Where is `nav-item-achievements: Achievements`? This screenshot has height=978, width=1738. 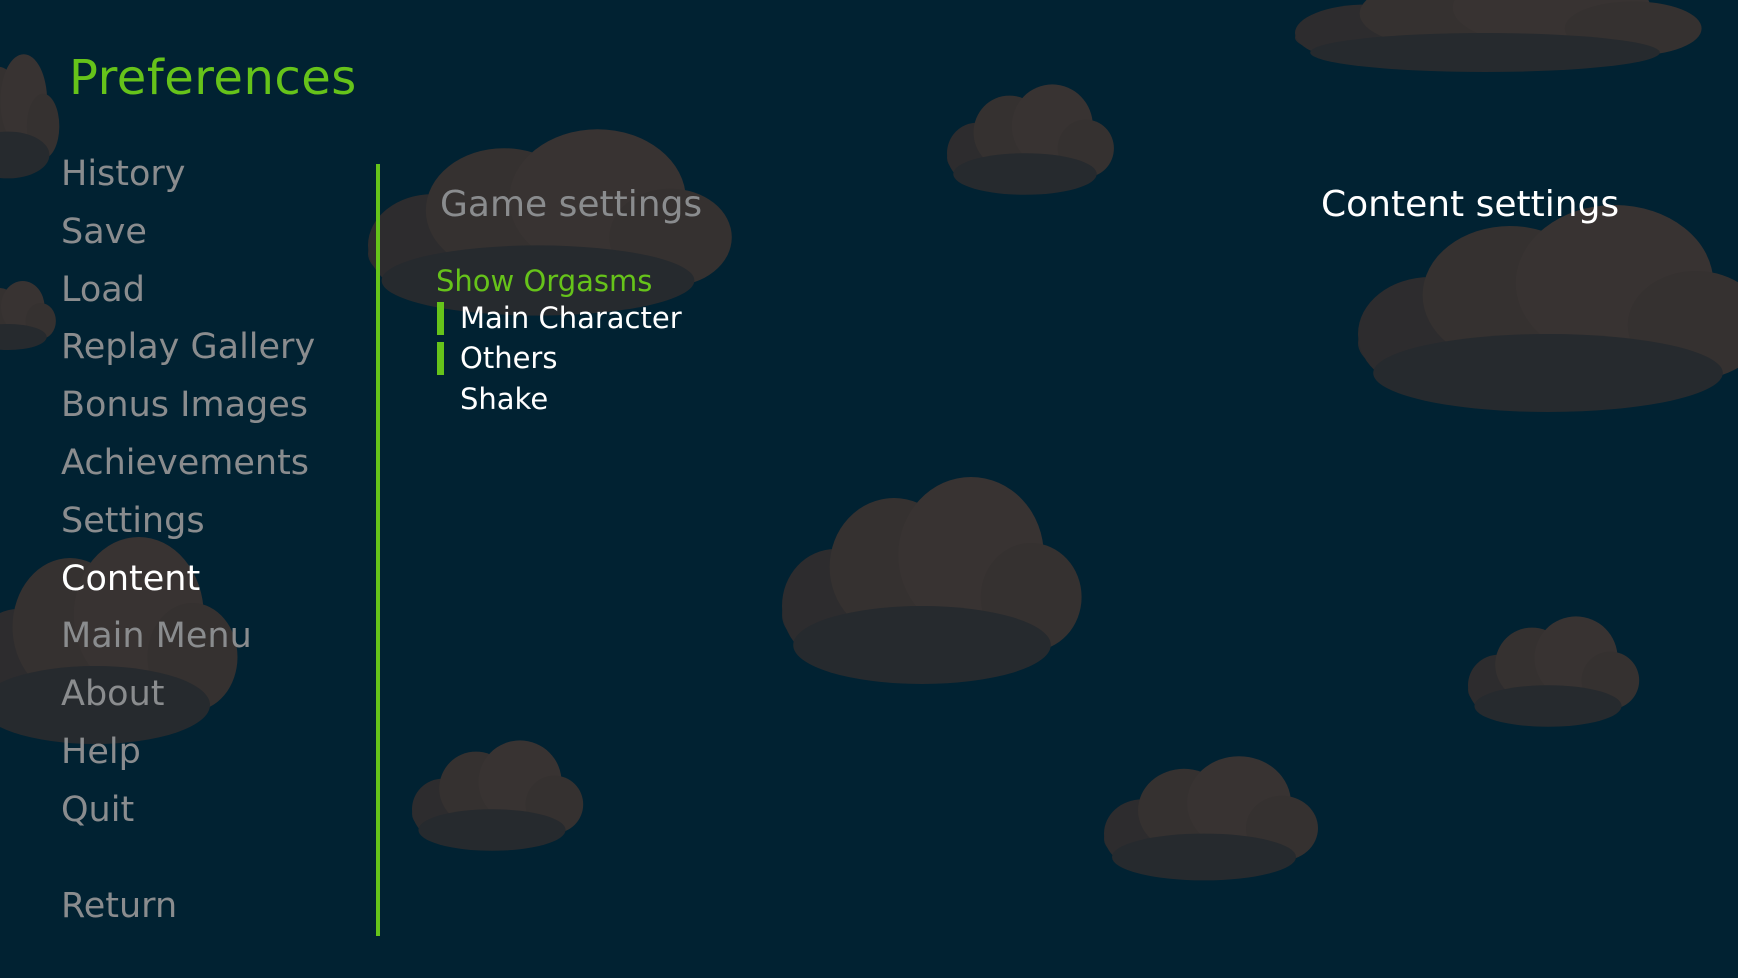 nav-item-achievements: Achievements is located at coordinates (188, 464).